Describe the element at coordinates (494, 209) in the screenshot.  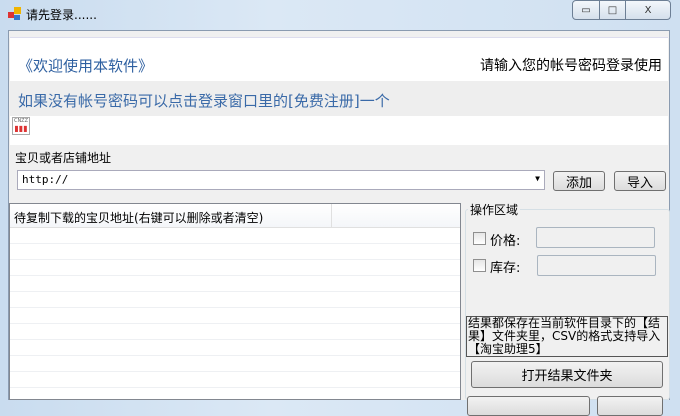
I see `operation-group-title: 操作区域` at that location.